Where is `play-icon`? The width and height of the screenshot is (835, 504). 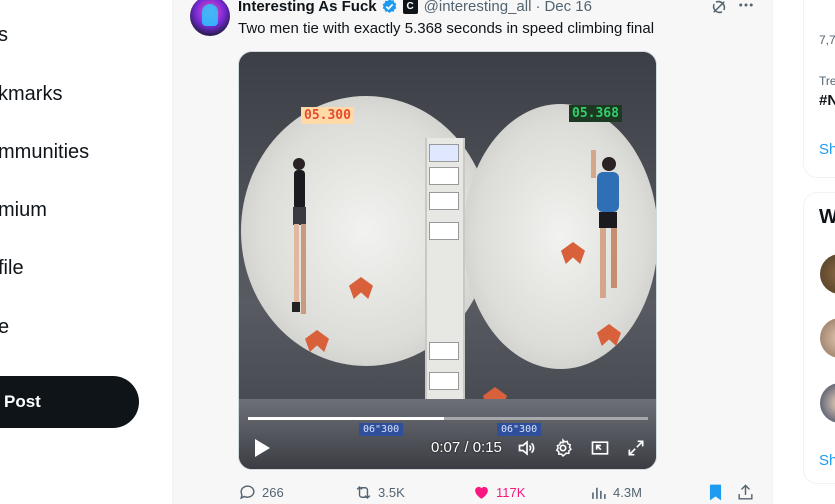
play-icon is located at coordinates (262, 448).